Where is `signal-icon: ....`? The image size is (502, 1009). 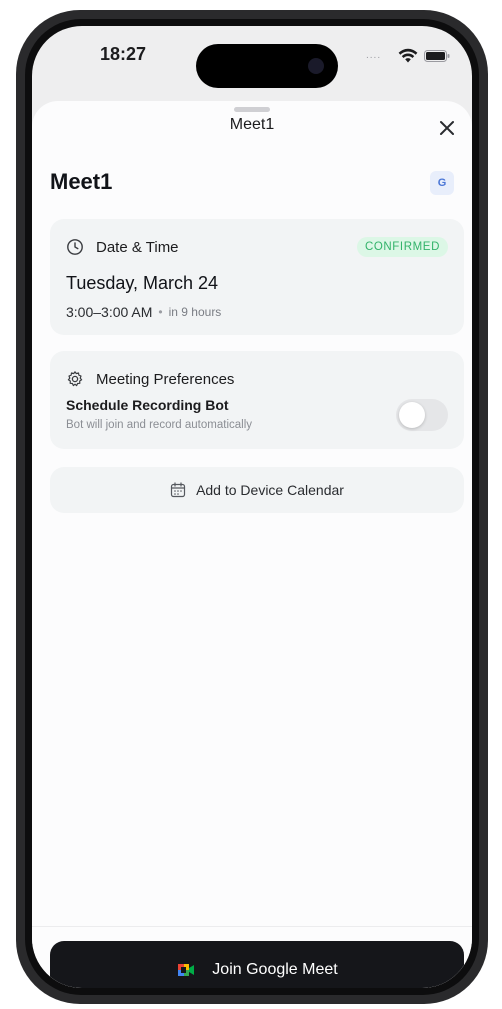
signal-icon: .... is located at coordinates (374, 55).